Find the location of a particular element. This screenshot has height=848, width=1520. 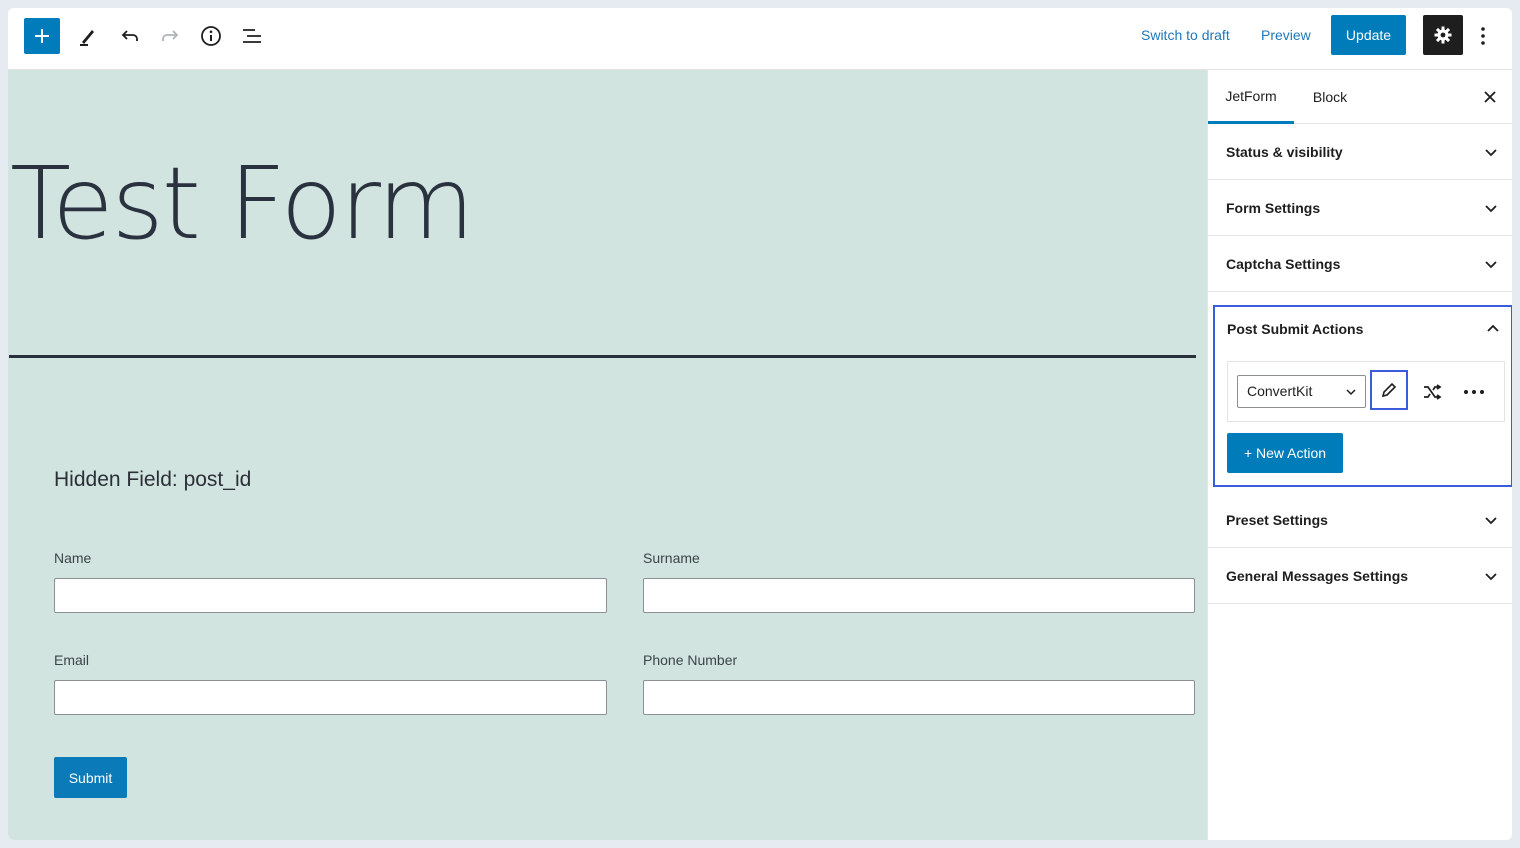

list-view-icon is located at coordinates (252, 36).